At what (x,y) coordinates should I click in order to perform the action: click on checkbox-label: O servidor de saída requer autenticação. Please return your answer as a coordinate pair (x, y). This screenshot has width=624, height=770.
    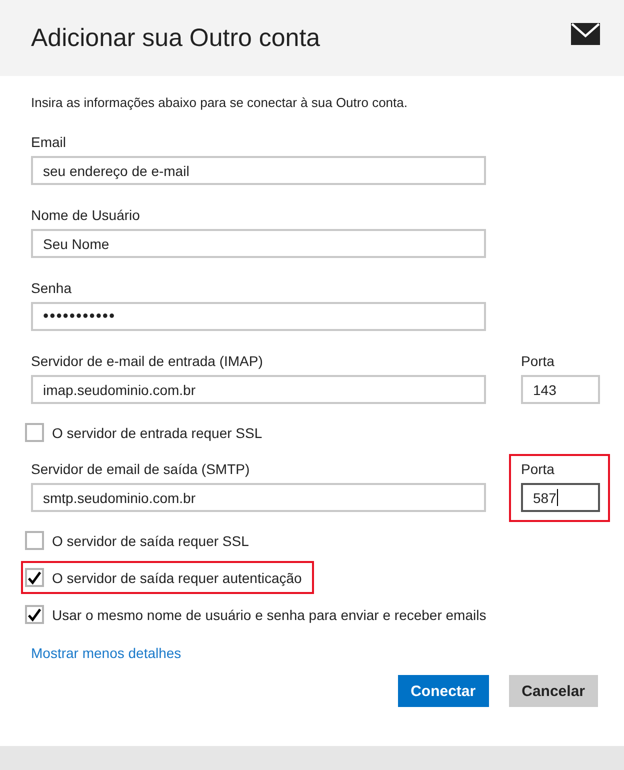
    Looking at the image, I should click on (177, 578).